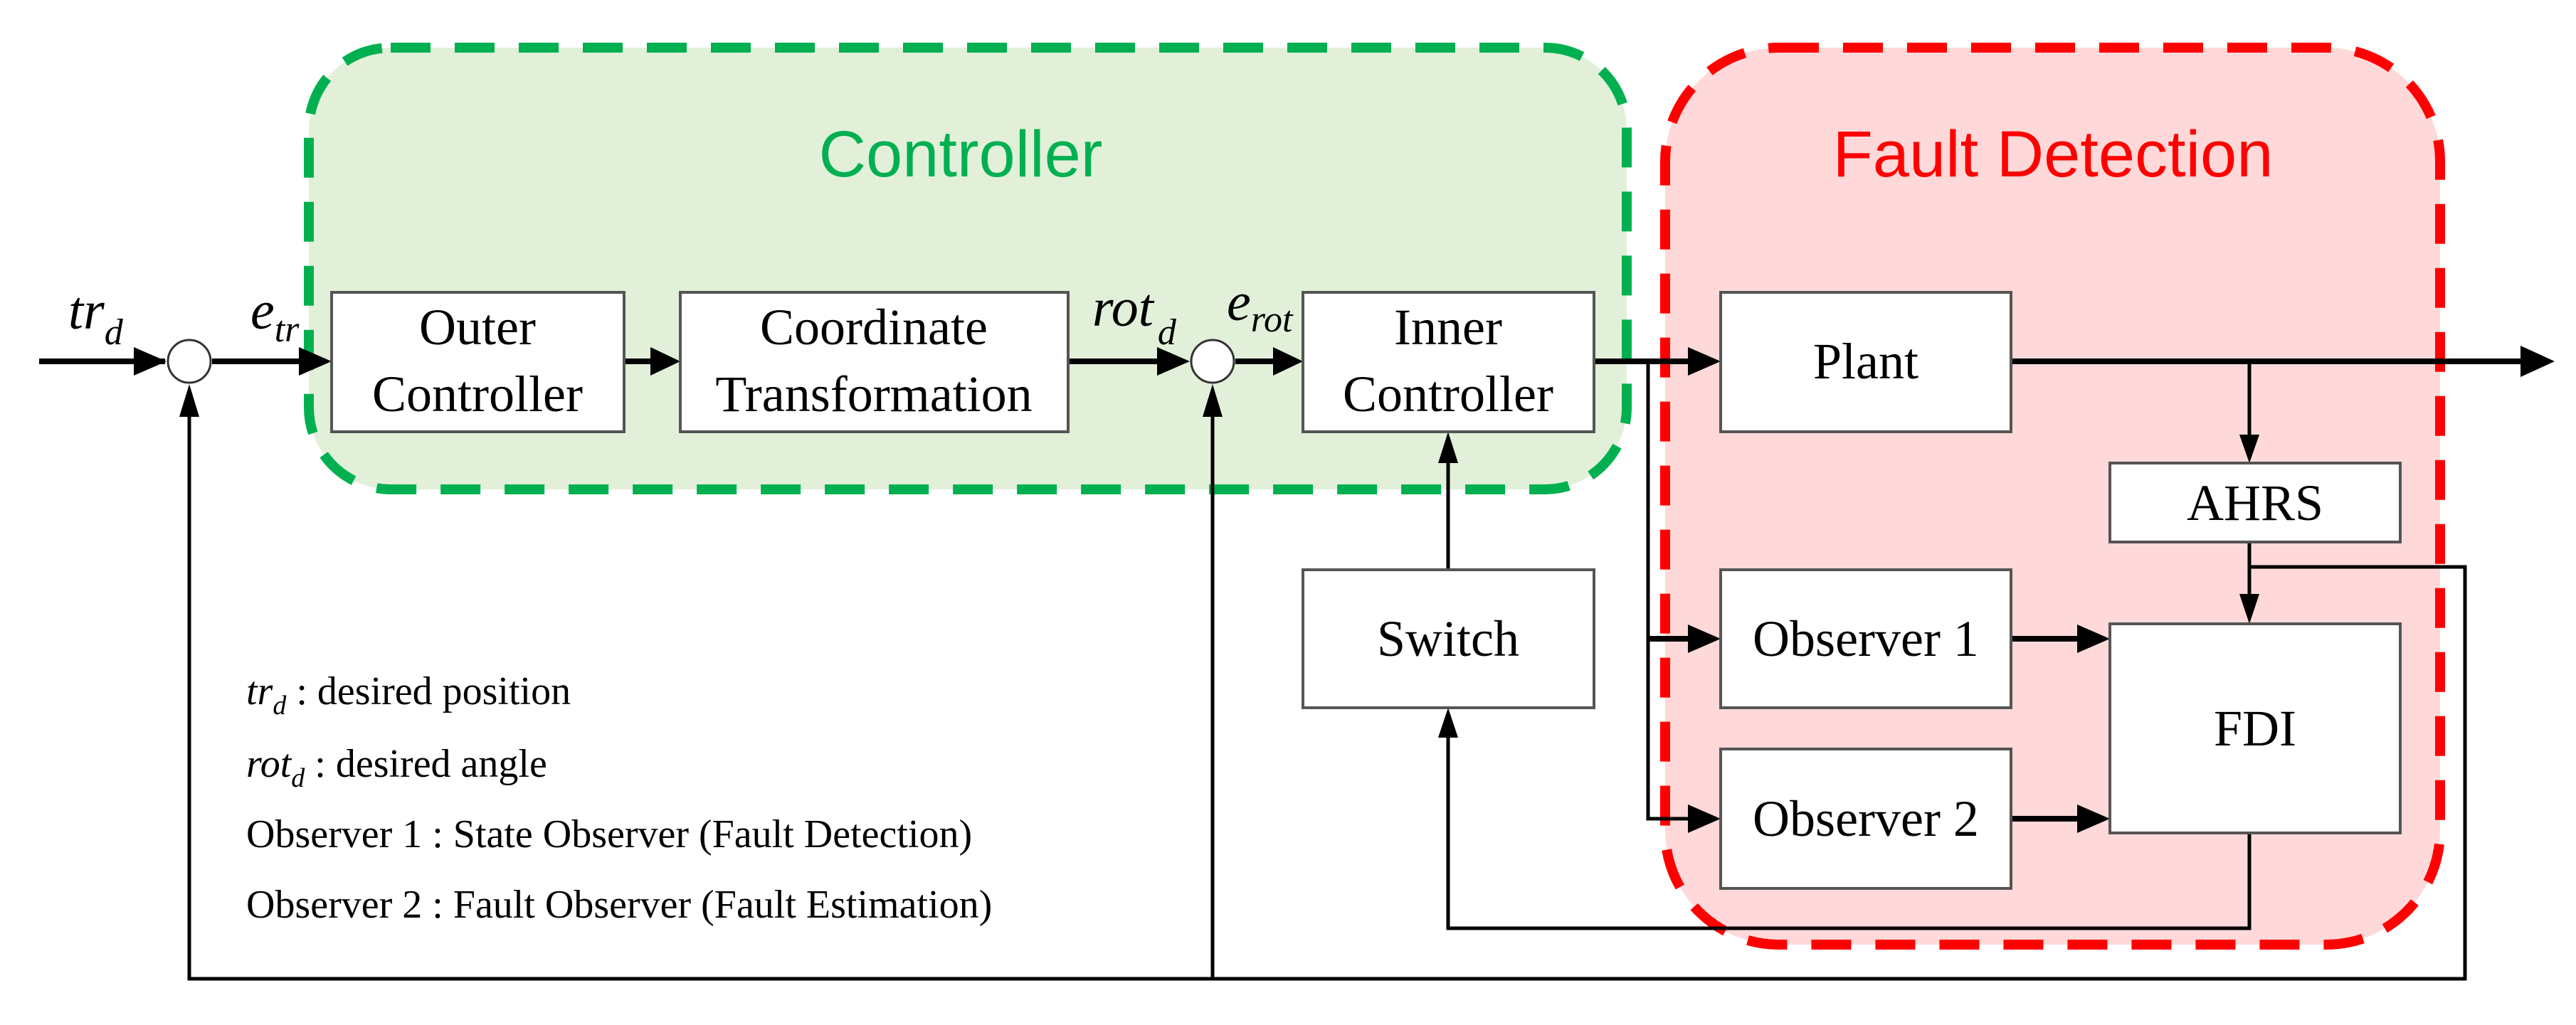  What do you see at coordinates (1448, 394) in the screenshot?
I see `inner-controller-label-2: Controller` at bounding box center [1448, 394].